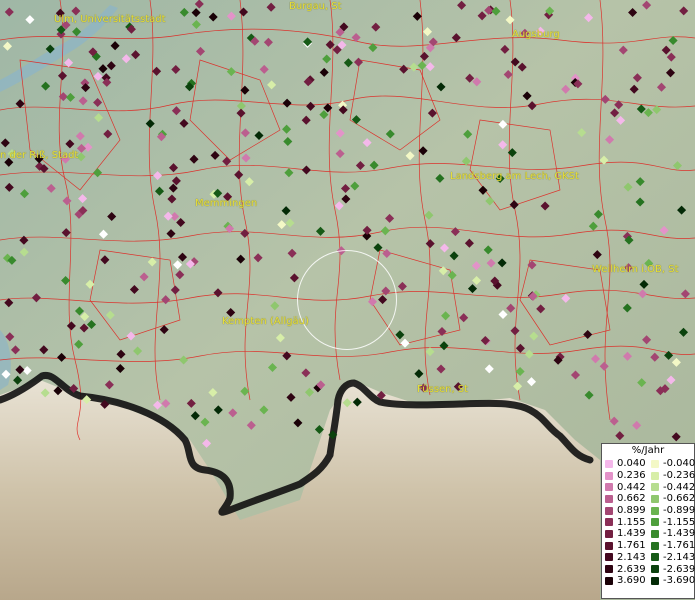  I want to click on city-label-augsburg: Augsburg, so click(536, 34).